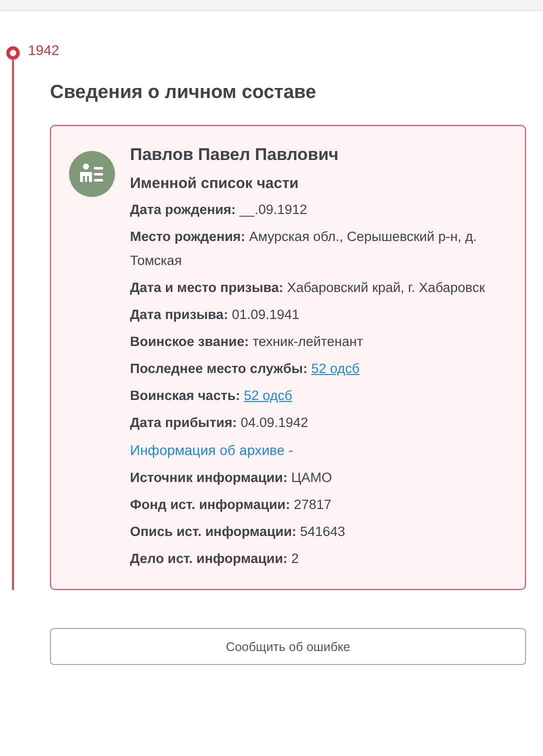  I want to click on field-label: Последнее место службы:, so click(219, 368).